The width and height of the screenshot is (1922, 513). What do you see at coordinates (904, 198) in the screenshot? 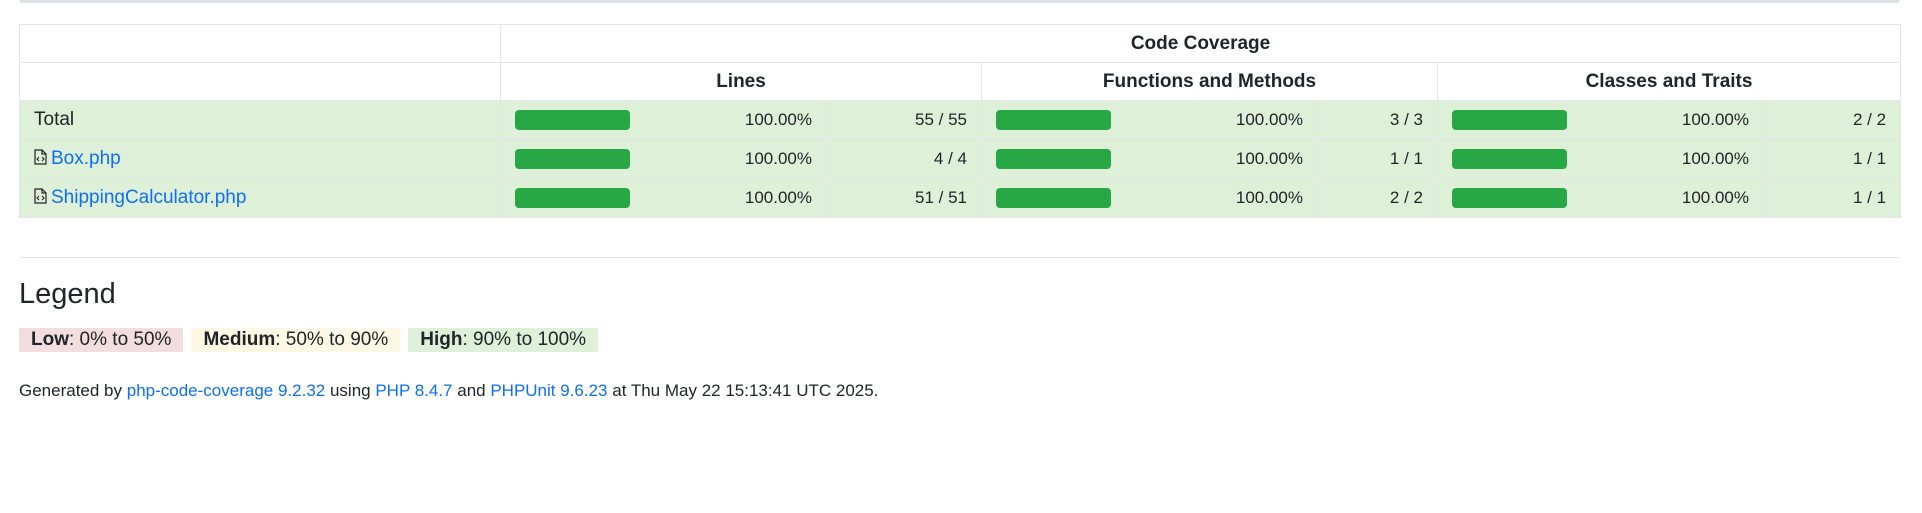
I see `lines-count: 51 / 51` at bounding box center [904, 198].